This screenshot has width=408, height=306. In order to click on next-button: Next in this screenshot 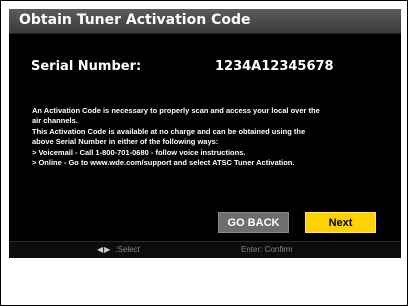, I will do `click(340, 222)`.